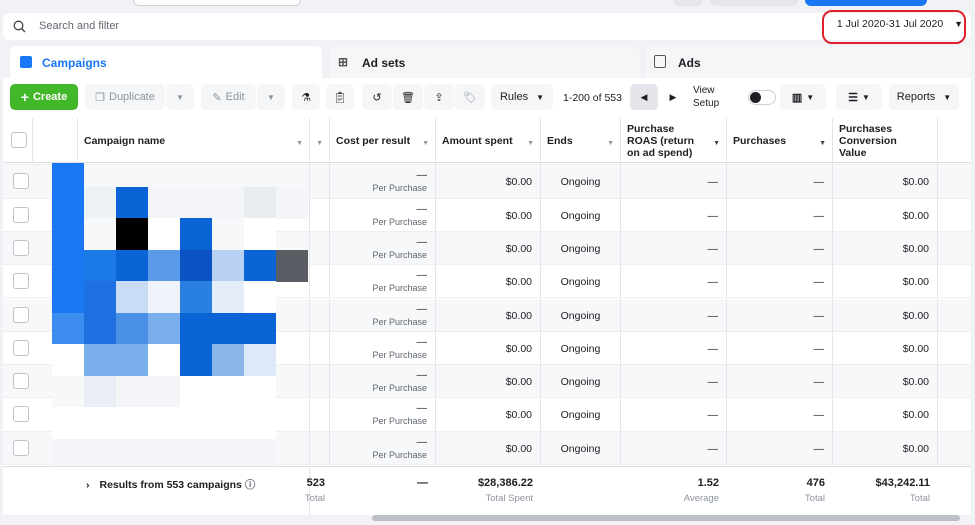  What do you see at coordinates (866, 3) in the screenshot?
I see `top-primary-button` at bounding box center [866, 3].